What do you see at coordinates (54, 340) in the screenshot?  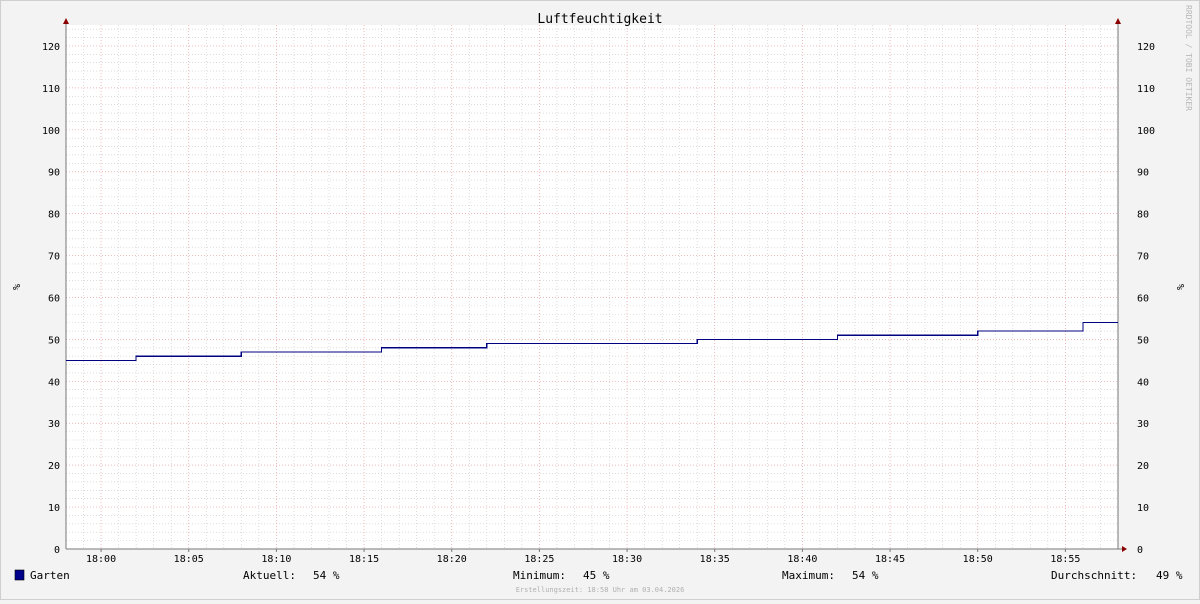 I see `ytick-label-left: 50` at bounding box center [54, 340].